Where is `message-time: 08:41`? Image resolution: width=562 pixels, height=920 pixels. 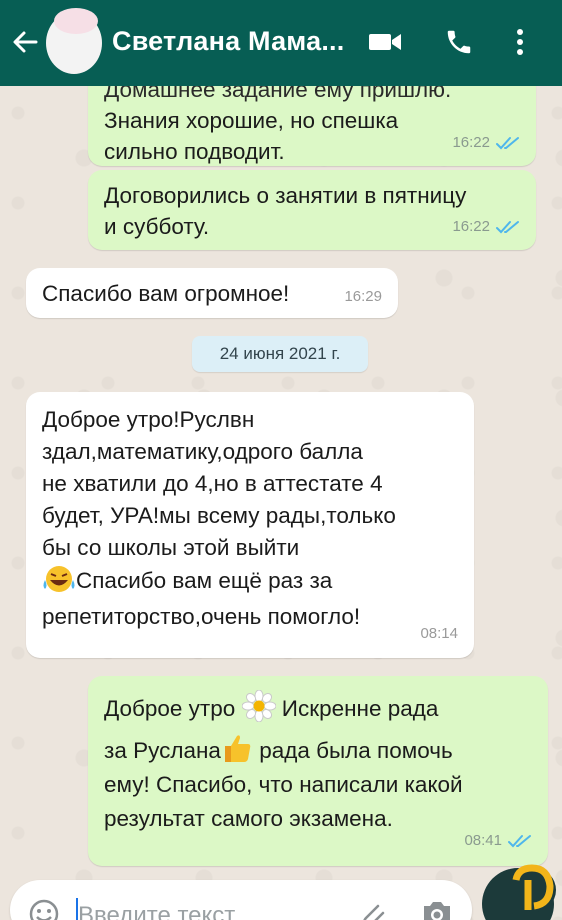
message-time: 08:41 is located at coordinates (483, 840).